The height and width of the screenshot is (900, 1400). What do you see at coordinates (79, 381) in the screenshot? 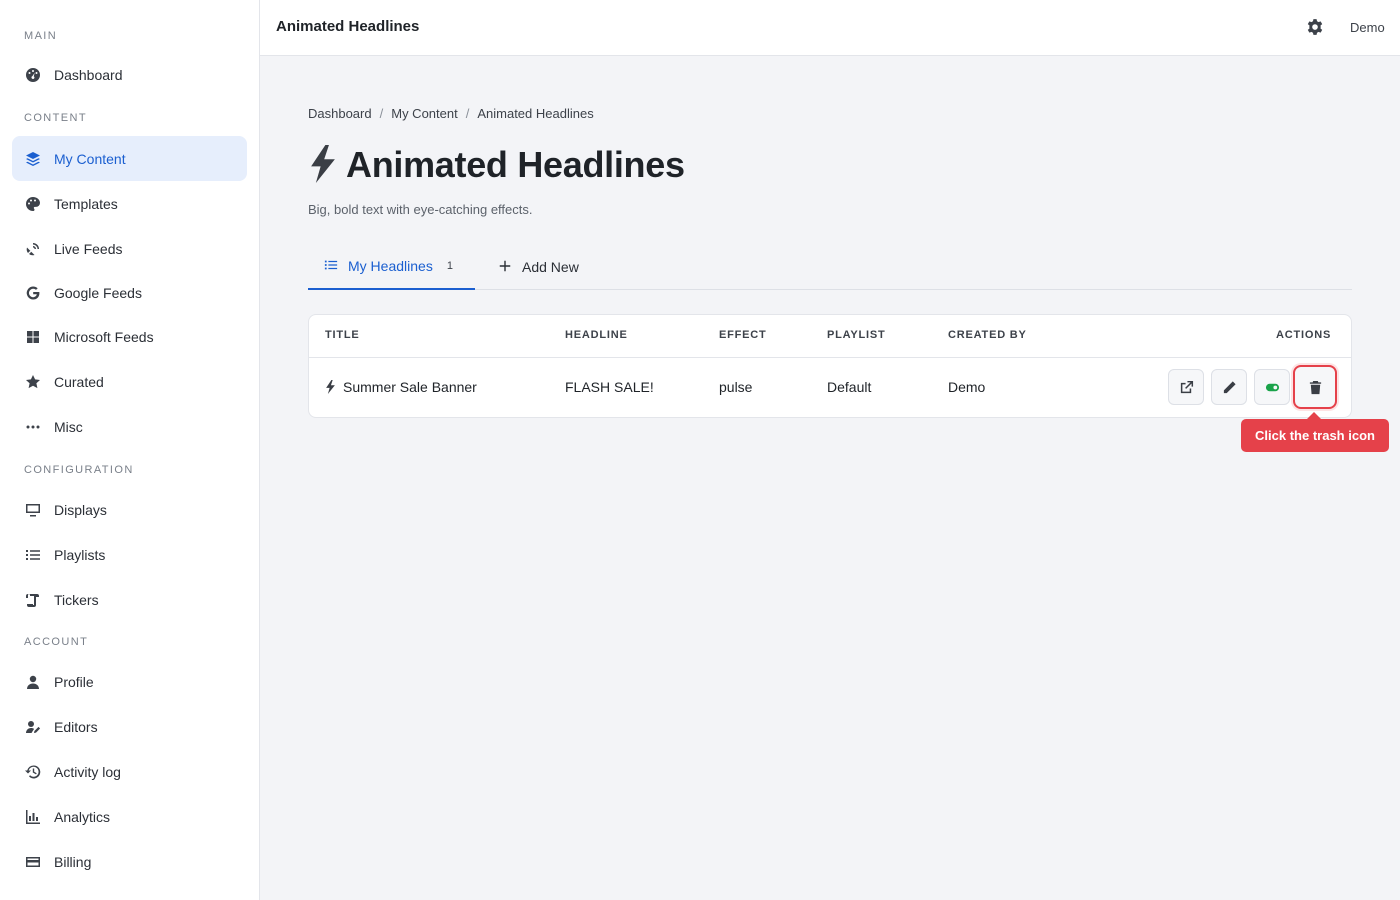
I see `sidebar-item-label: Curated` at bounding box center [79, 381].